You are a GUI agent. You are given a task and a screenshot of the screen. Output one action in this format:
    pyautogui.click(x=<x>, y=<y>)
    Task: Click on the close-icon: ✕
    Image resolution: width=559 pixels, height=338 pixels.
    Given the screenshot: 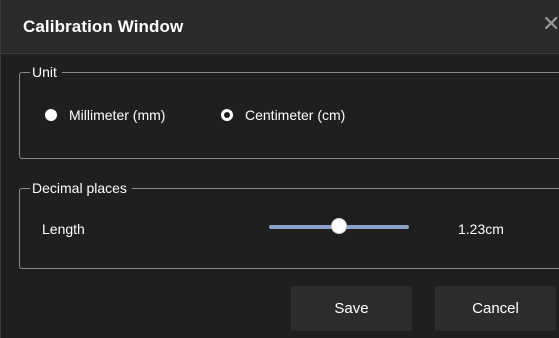 What is the action you would take?
    pyautogui.click(x=550, y=25)
    